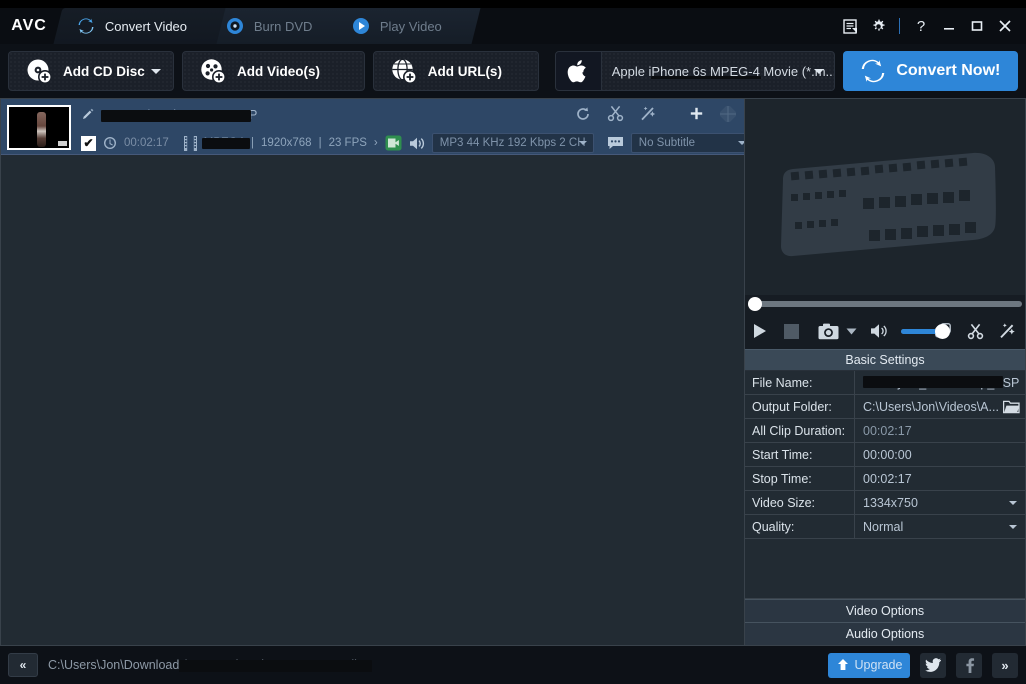 This screenshot has height=684, width=1026. I want to click on volume-slider, so click(925, 331).